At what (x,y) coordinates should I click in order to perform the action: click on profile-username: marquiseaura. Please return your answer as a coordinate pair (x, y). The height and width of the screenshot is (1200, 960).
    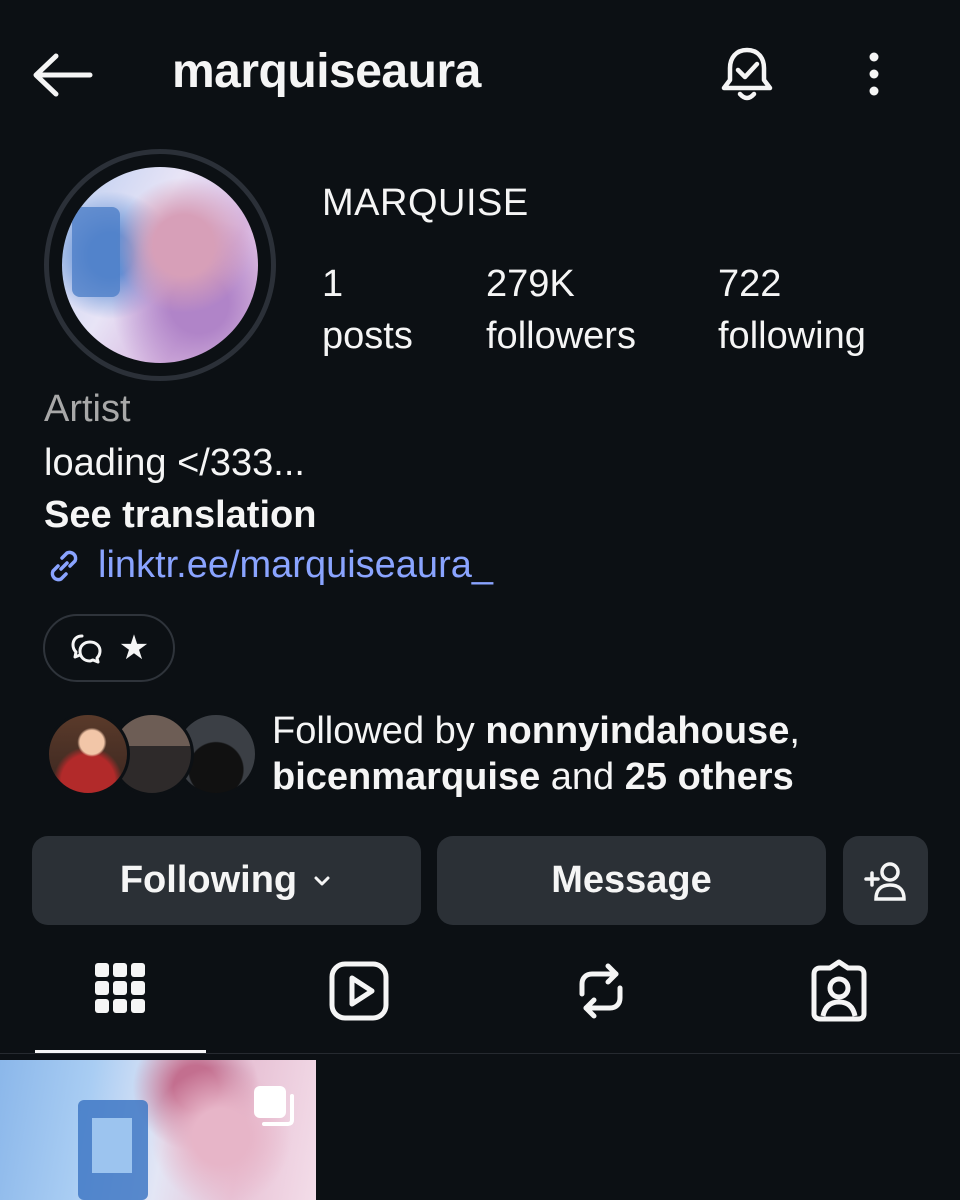
    Looking at the image, I should click on (326, 71).